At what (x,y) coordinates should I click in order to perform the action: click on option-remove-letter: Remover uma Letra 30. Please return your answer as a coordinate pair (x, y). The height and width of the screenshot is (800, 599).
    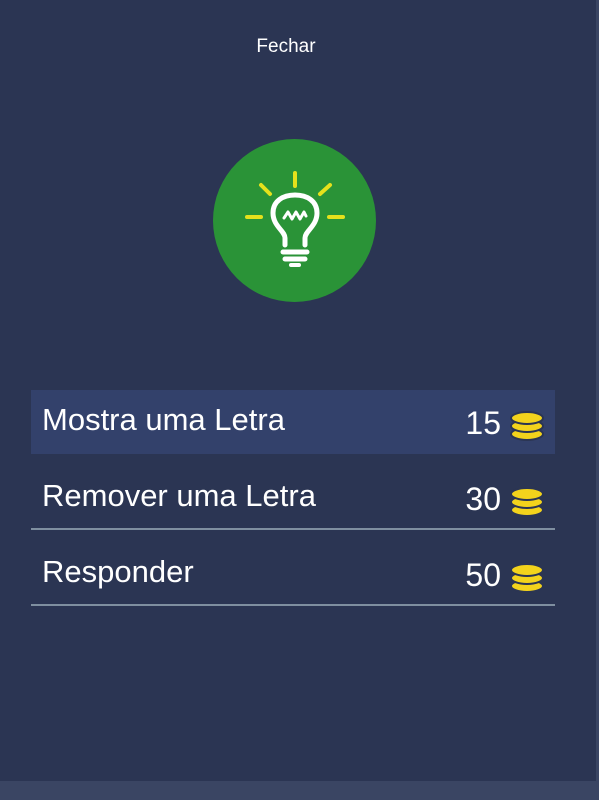
    Looking at the image, I should click on (293, 498).